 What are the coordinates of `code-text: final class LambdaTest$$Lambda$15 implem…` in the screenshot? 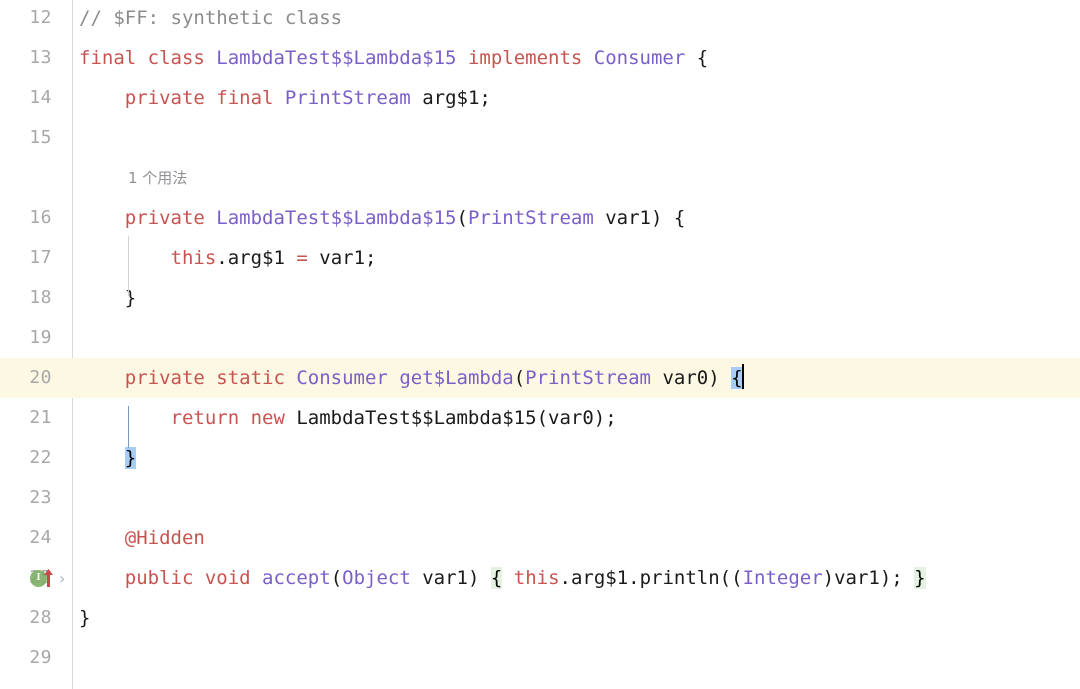 It's located at (393, 58).